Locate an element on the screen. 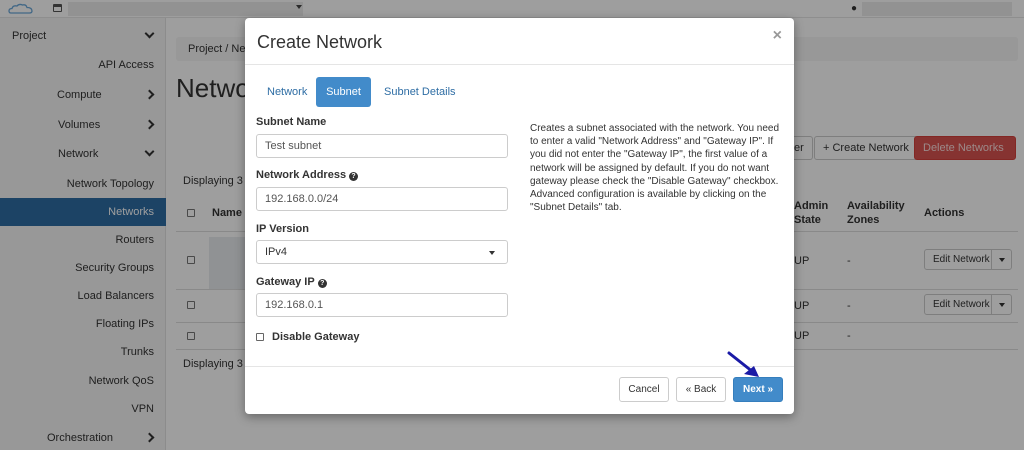 This screenshot has width=1024, height=450. close-icon: × is located at coordinates (777, 36).